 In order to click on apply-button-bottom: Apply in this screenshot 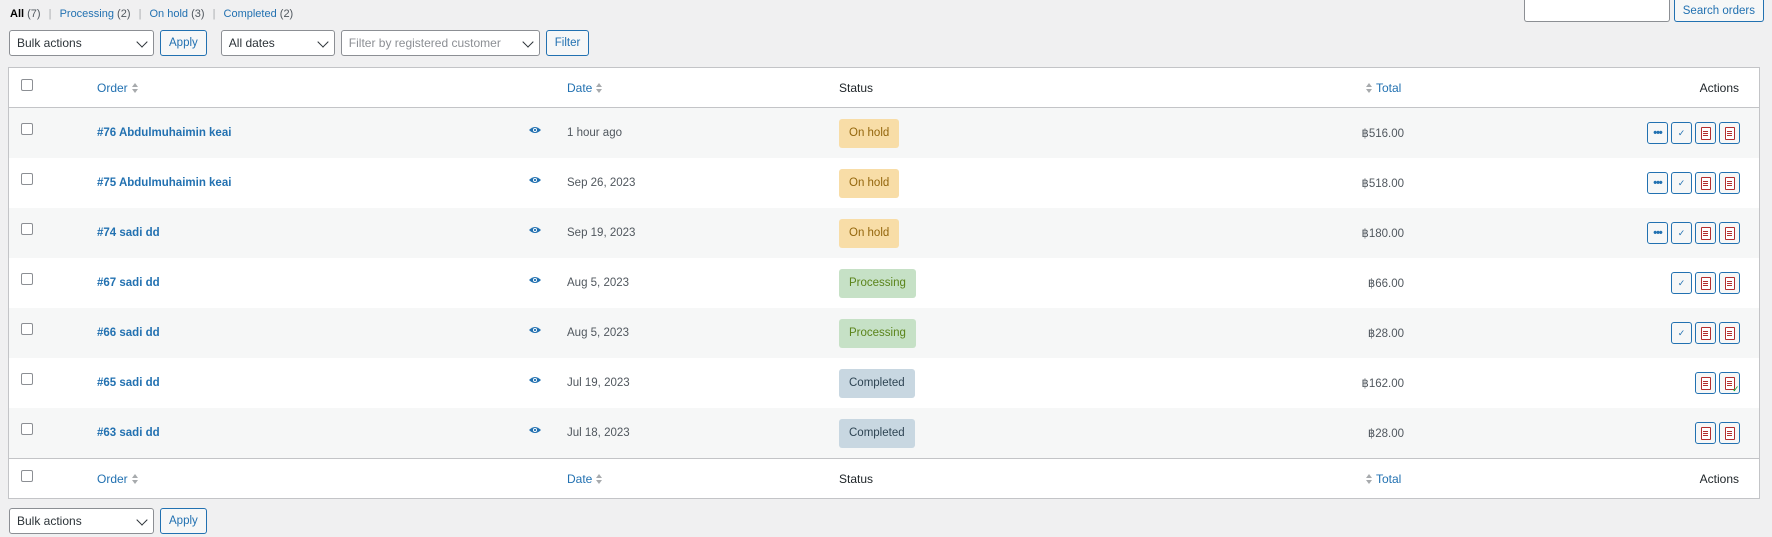, I will do `click(183, 521)`.